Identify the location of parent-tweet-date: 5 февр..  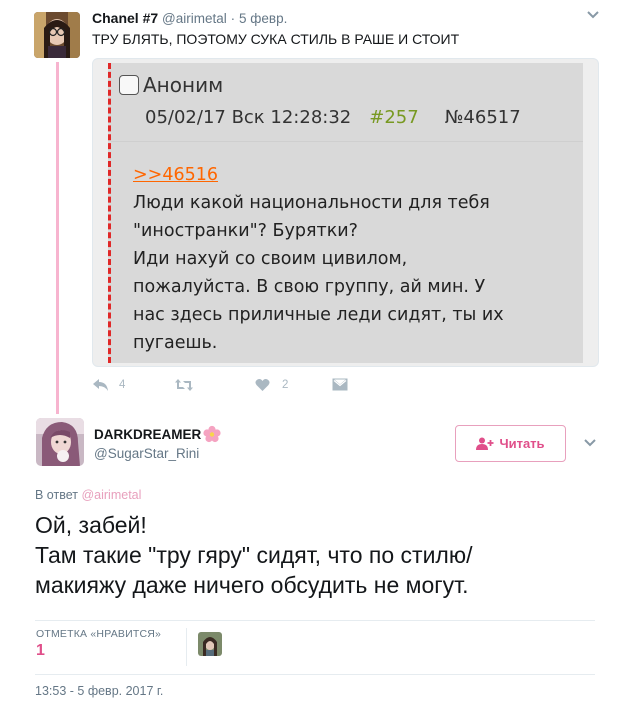
(263, 18).